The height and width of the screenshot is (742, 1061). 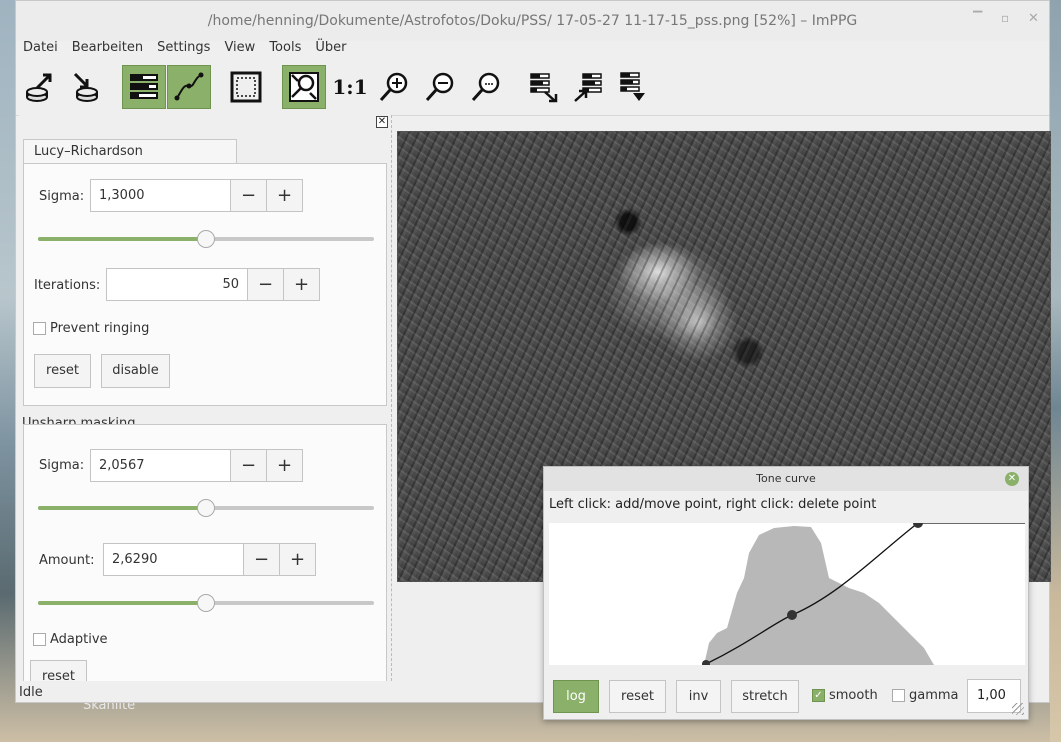 I want to click on um-sigma-increment-button: +, so click(x=284, y=465).